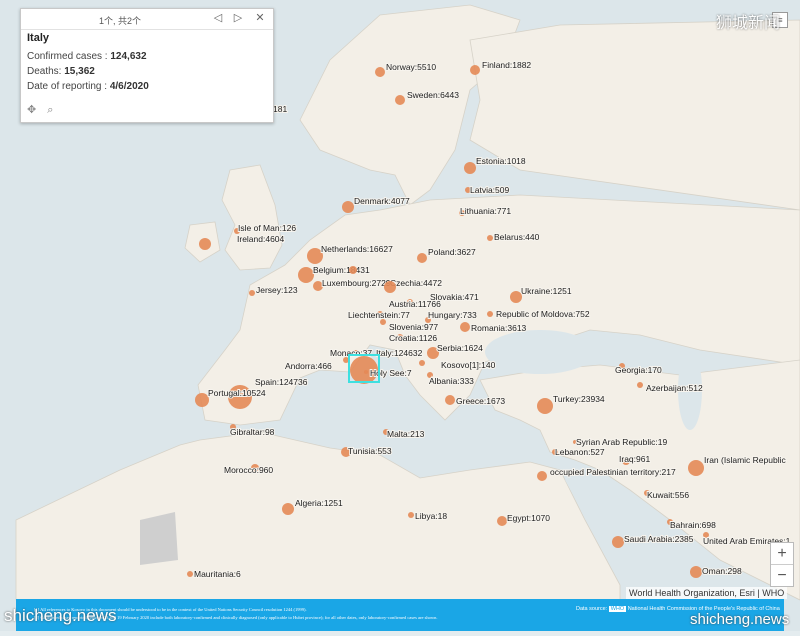 The height and width of the screenshot is (636, 800). I want to click on country-label: 181, so click(280, 109).